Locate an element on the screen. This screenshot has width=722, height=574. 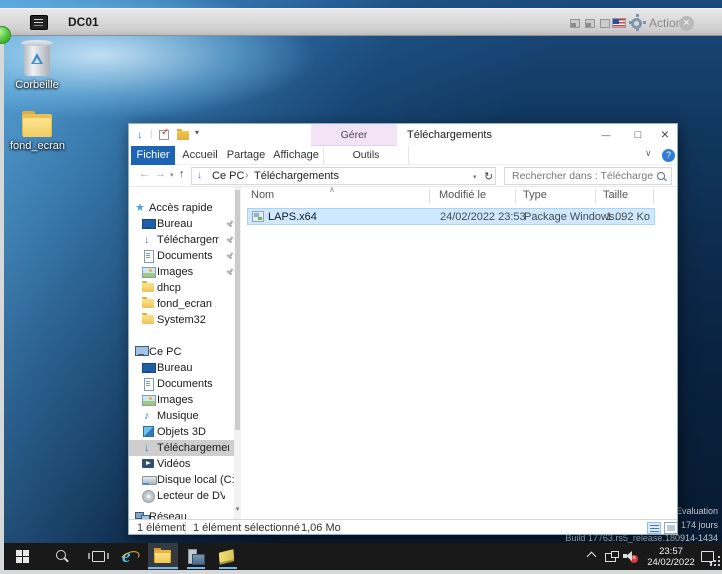
scrollbar-down-icon is located at coordinates (237, 509).